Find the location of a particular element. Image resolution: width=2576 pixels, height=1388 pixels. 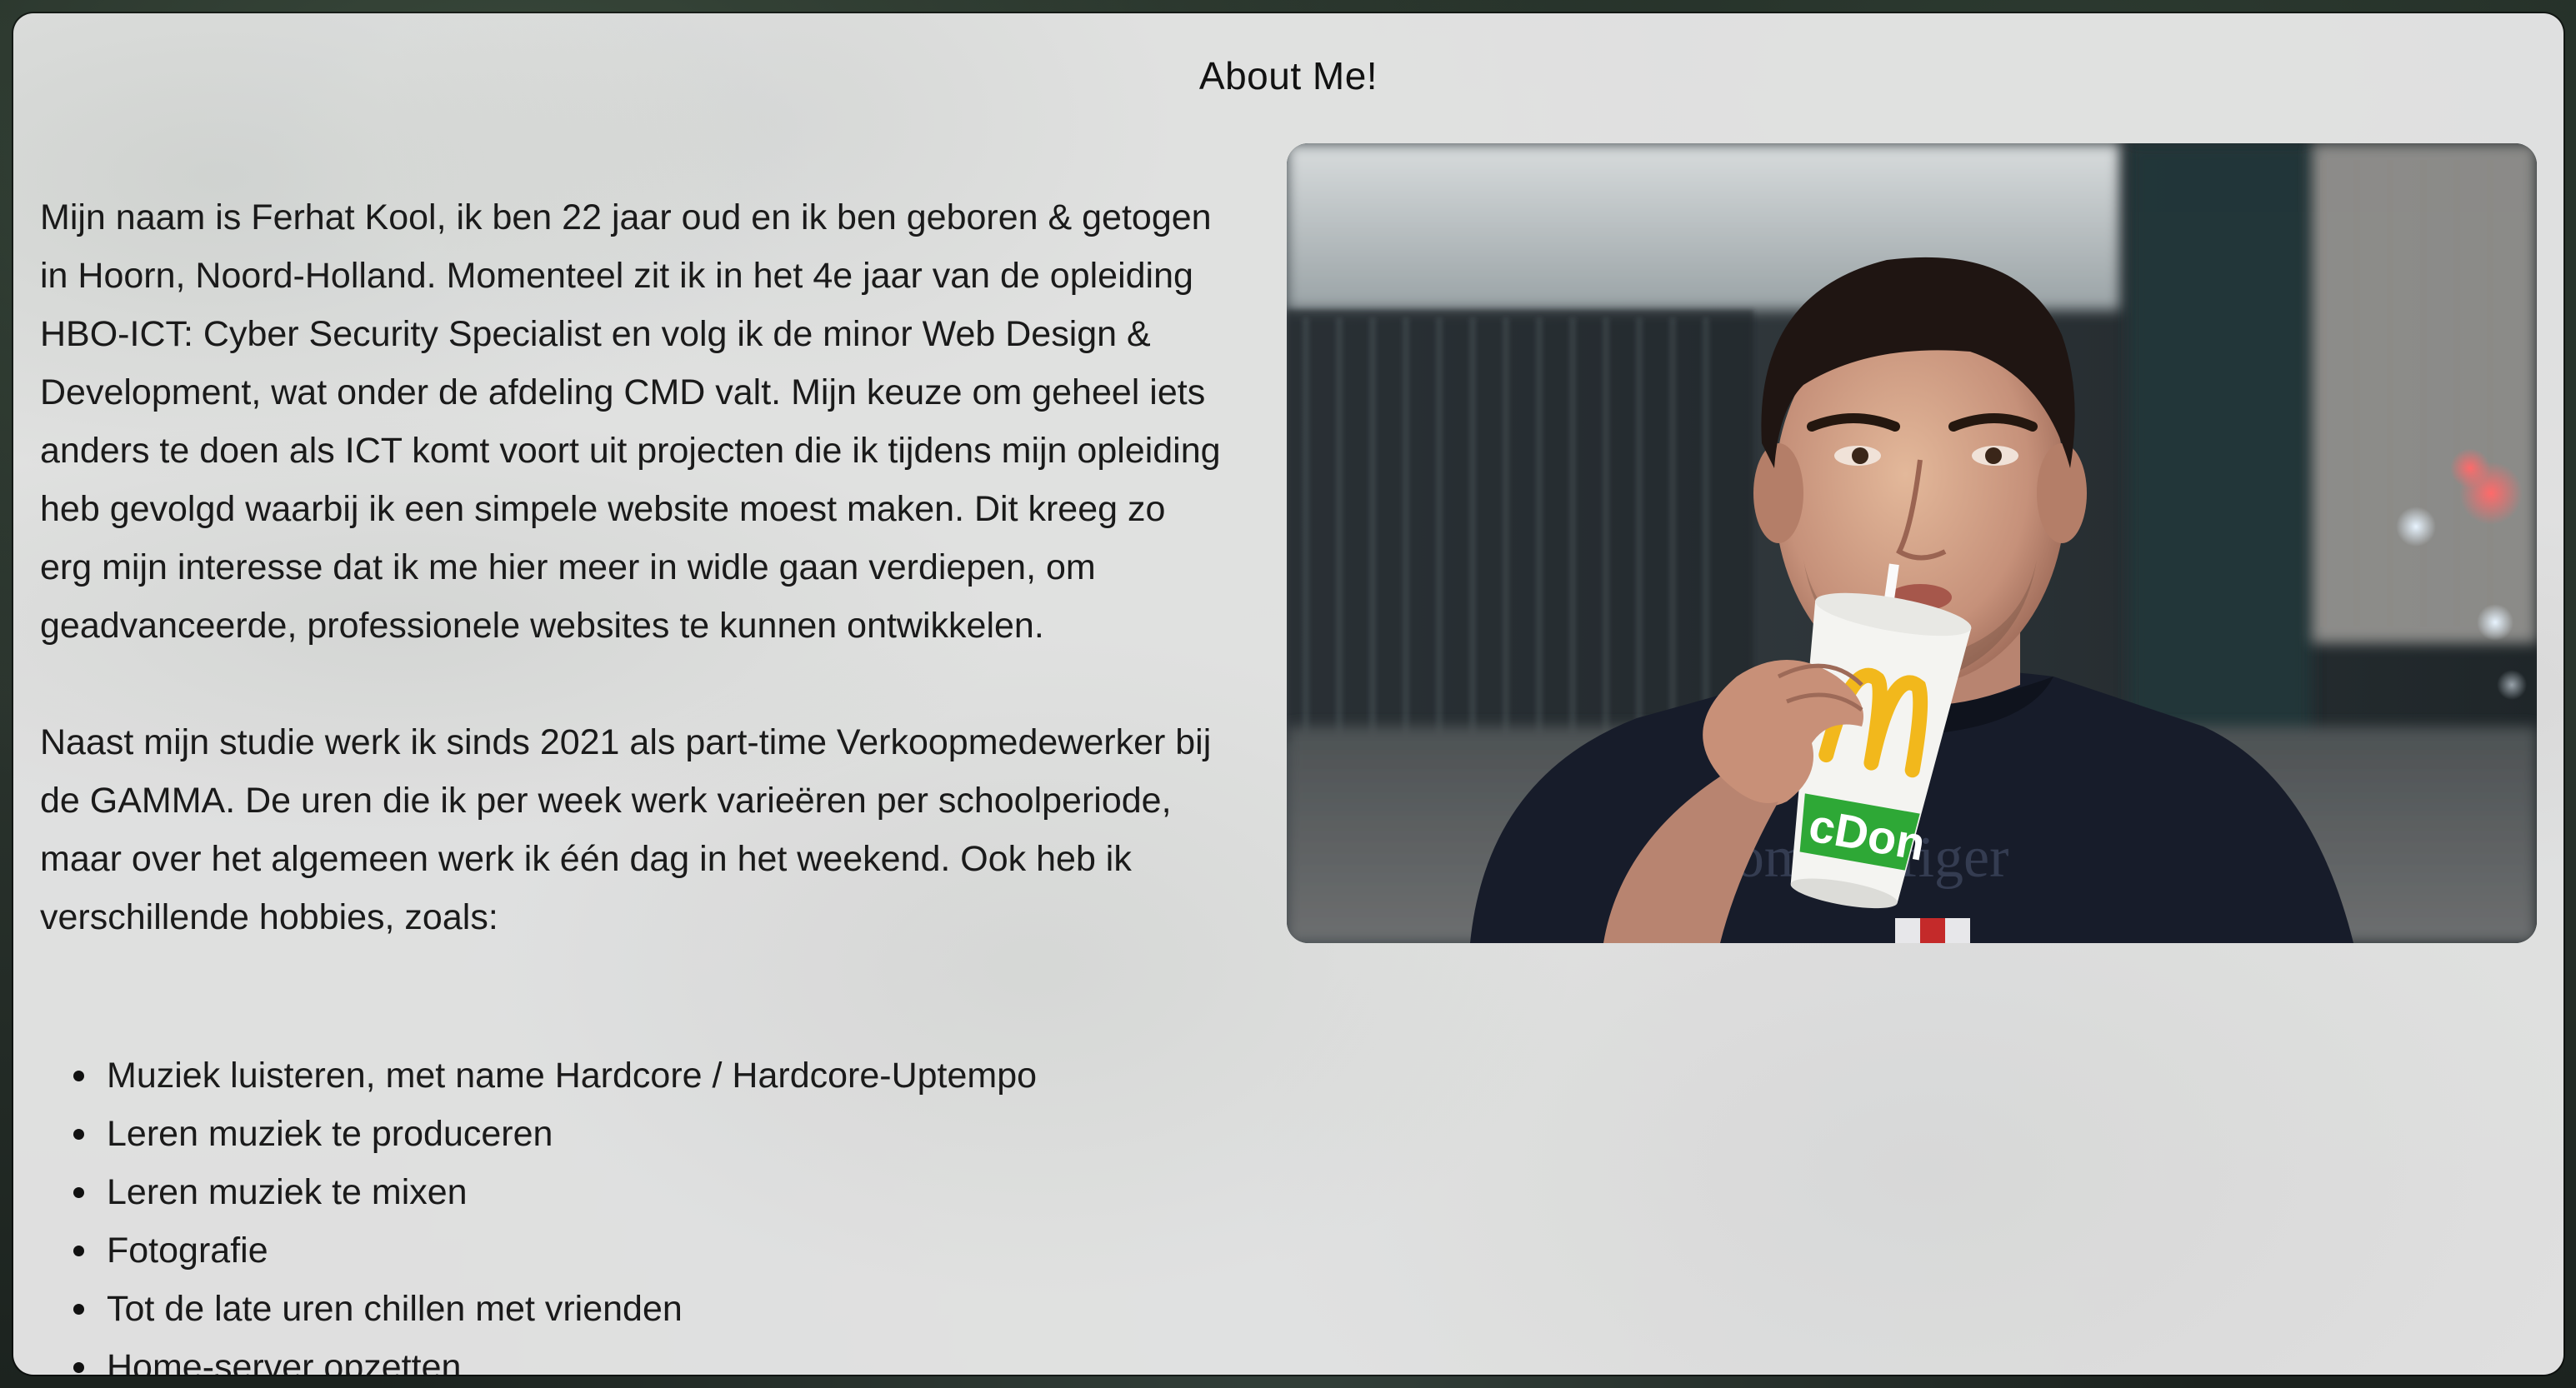

list-item: Fotografie is located at coordinates (681, 1250).